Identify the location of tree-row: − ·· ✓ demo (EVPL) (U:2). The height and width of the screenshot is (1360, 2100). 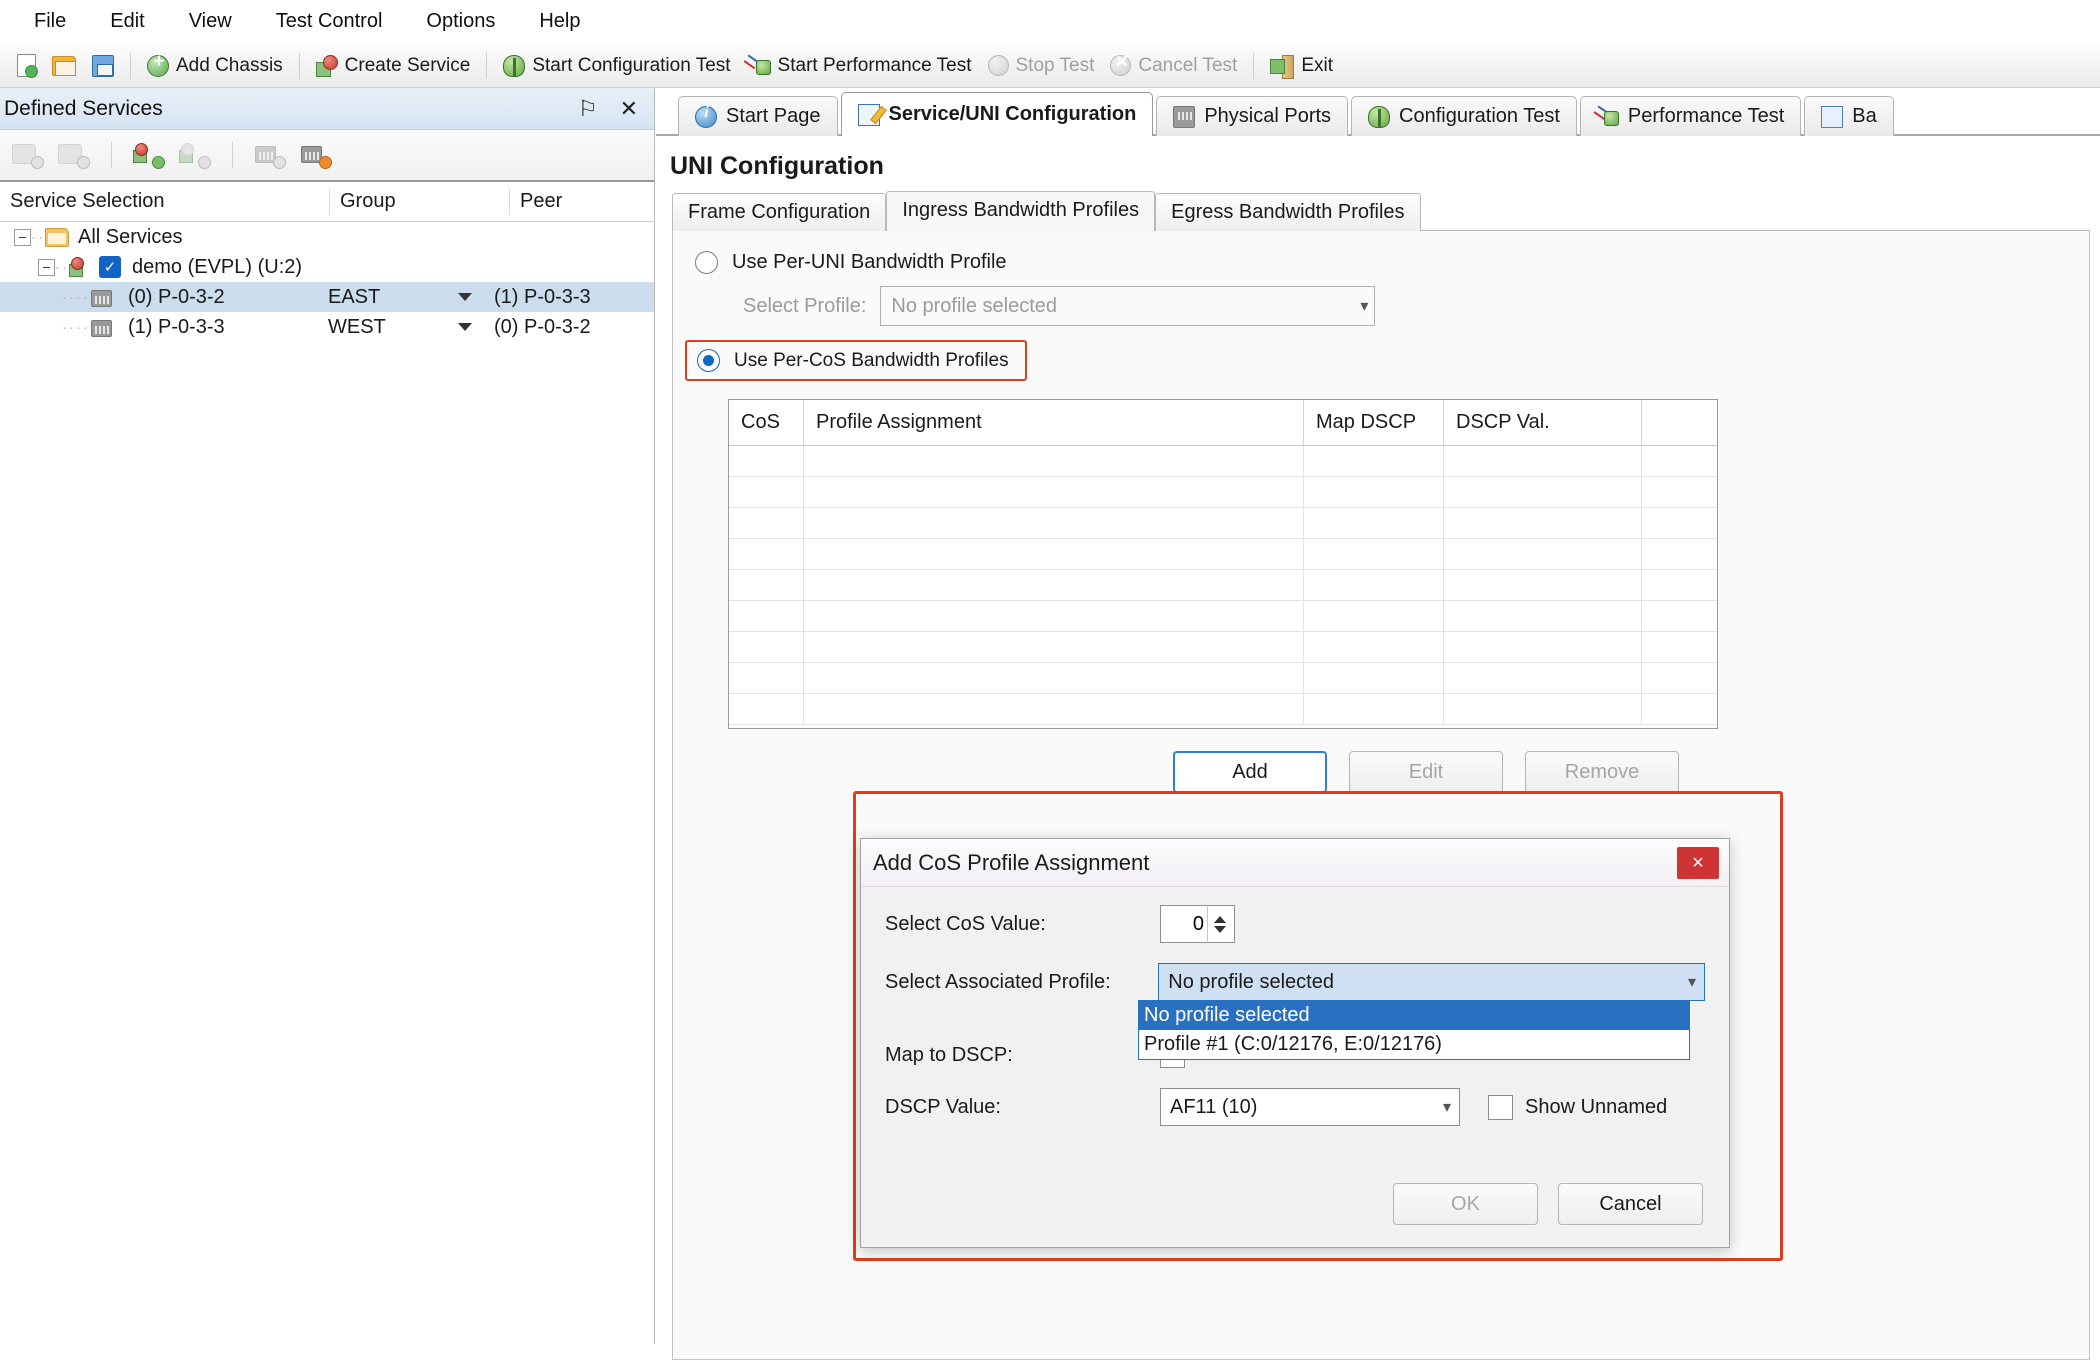
(327, 267).